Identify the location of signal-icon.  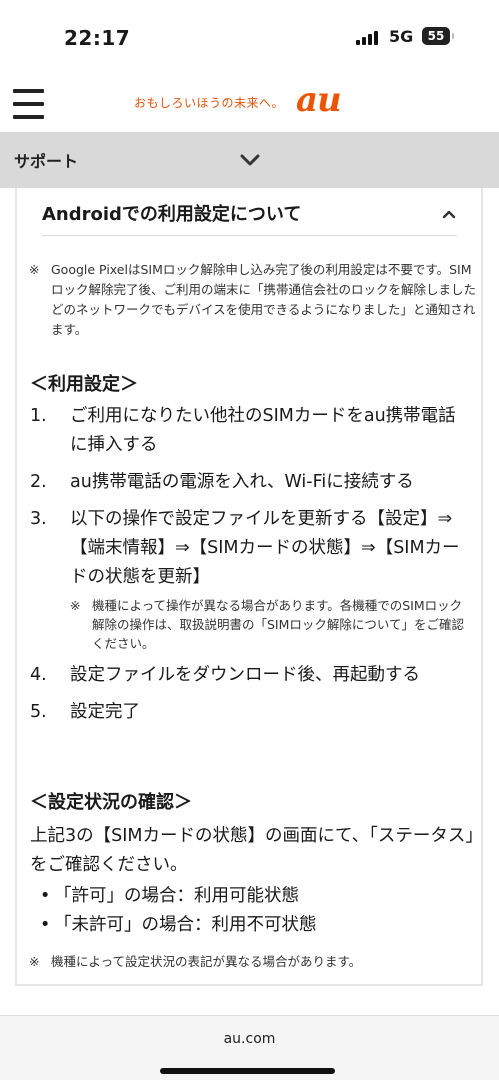
(369, 38).